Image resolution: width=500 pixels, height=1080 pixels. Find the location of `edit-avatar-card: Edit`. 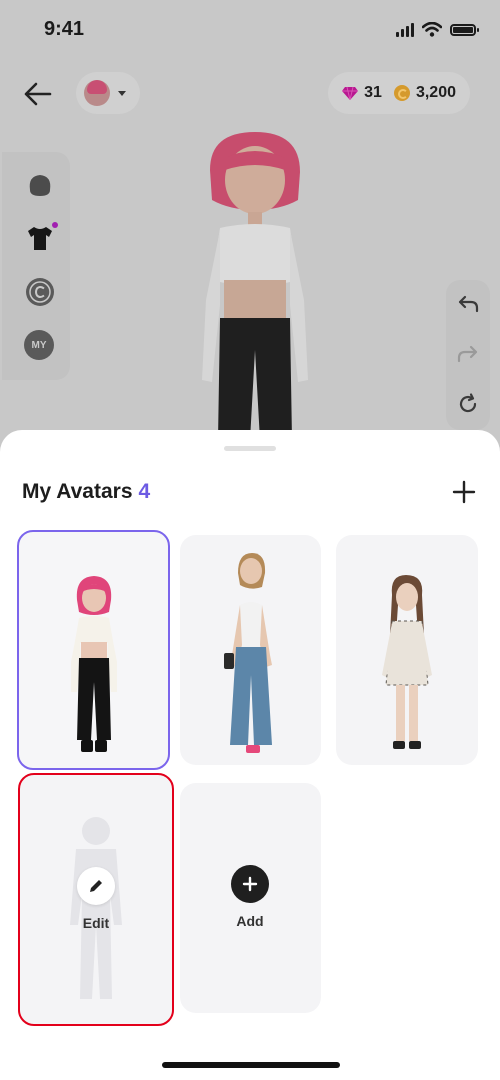

edit-avatar-card: Edit is located at coordinates (96, 899).